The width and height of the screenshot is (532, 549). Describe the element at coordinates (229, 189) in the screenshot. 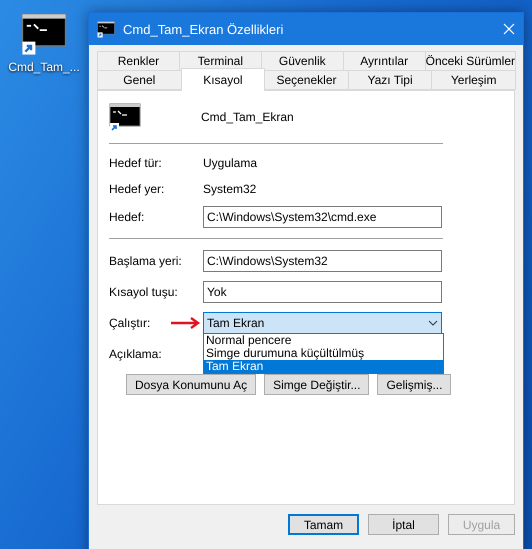

I see `field-value: System32` at that location.